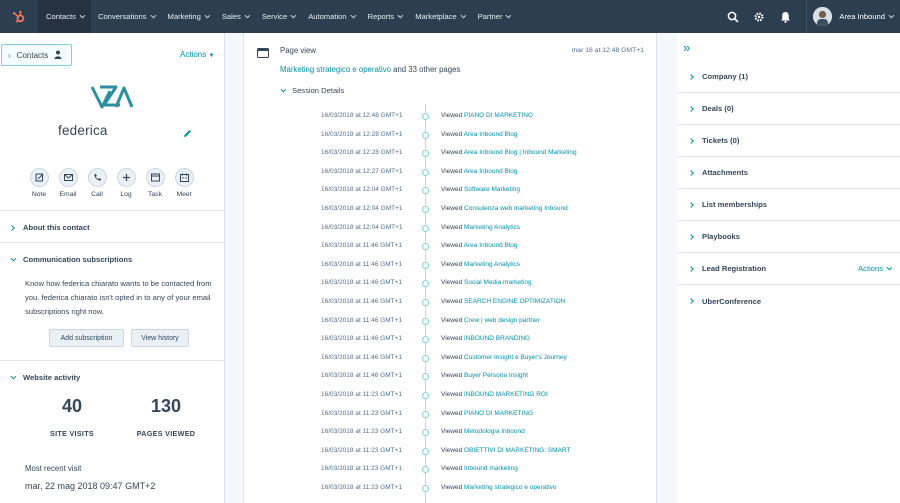 The width and height of the screenshot is (900, 503). Describe the element at coordinates (362, 227) in the screenshot. I see `timestamp: 16/03/2018 at 12:04 GMT+1` at that location.